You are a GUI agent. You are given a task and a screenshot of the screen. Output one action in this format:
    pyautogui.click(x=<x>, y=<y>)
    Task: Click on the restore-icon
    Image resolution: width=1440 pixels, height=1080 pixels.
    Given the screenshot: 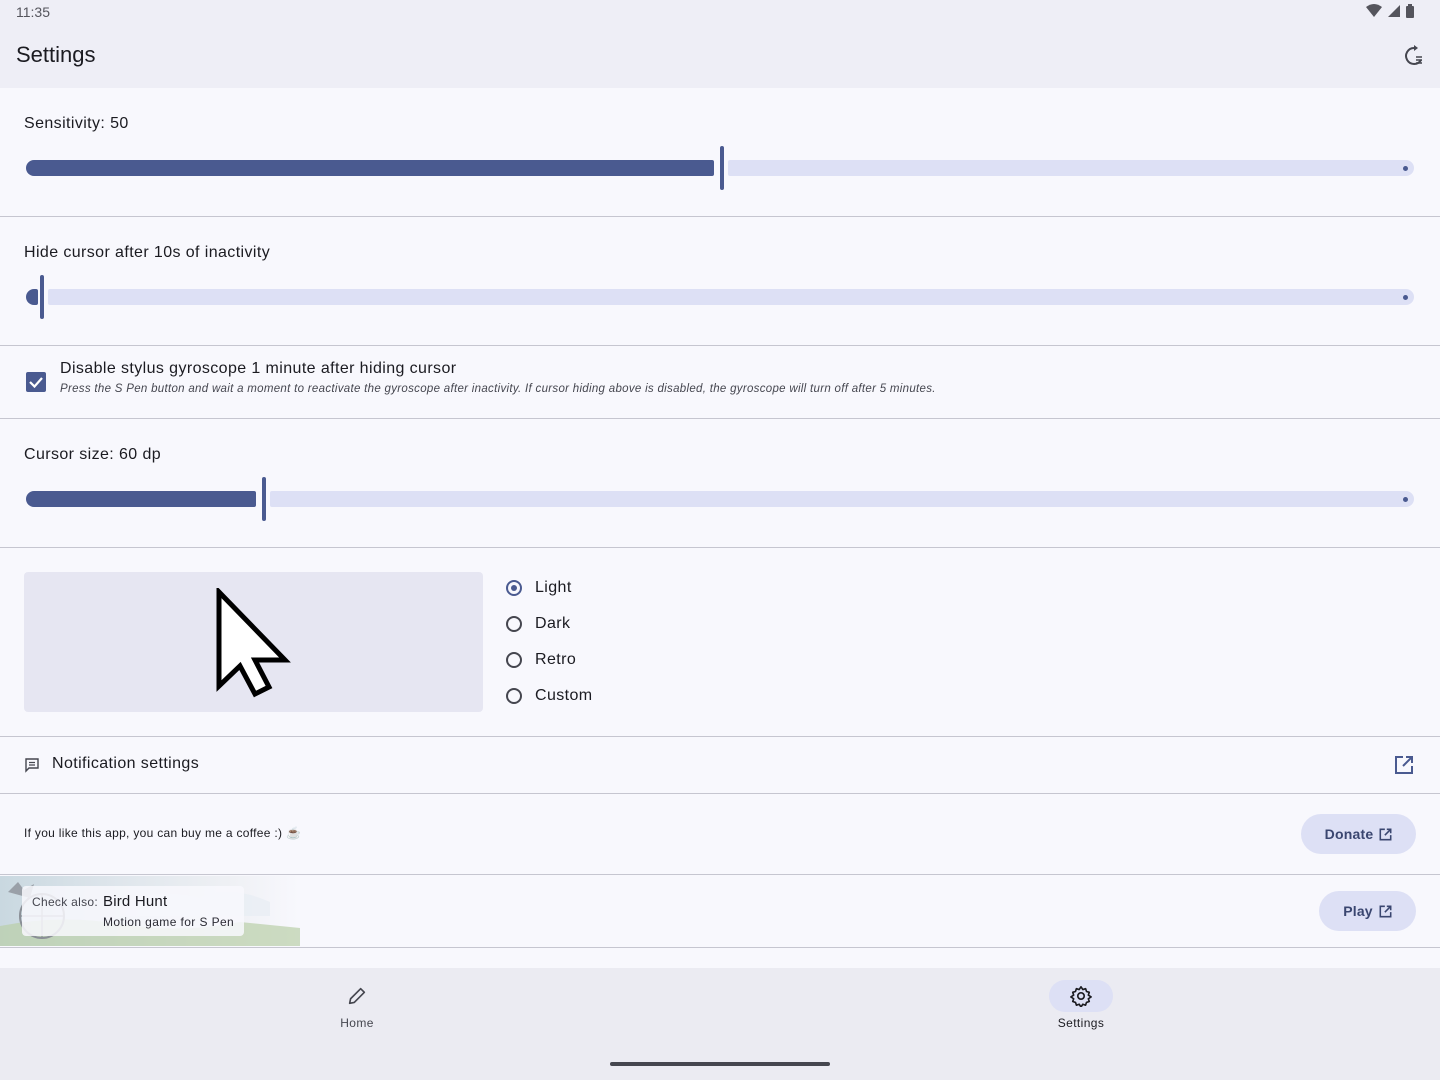 What is the action you would take?
    pyautogui.click(x=1413, y=55)
    